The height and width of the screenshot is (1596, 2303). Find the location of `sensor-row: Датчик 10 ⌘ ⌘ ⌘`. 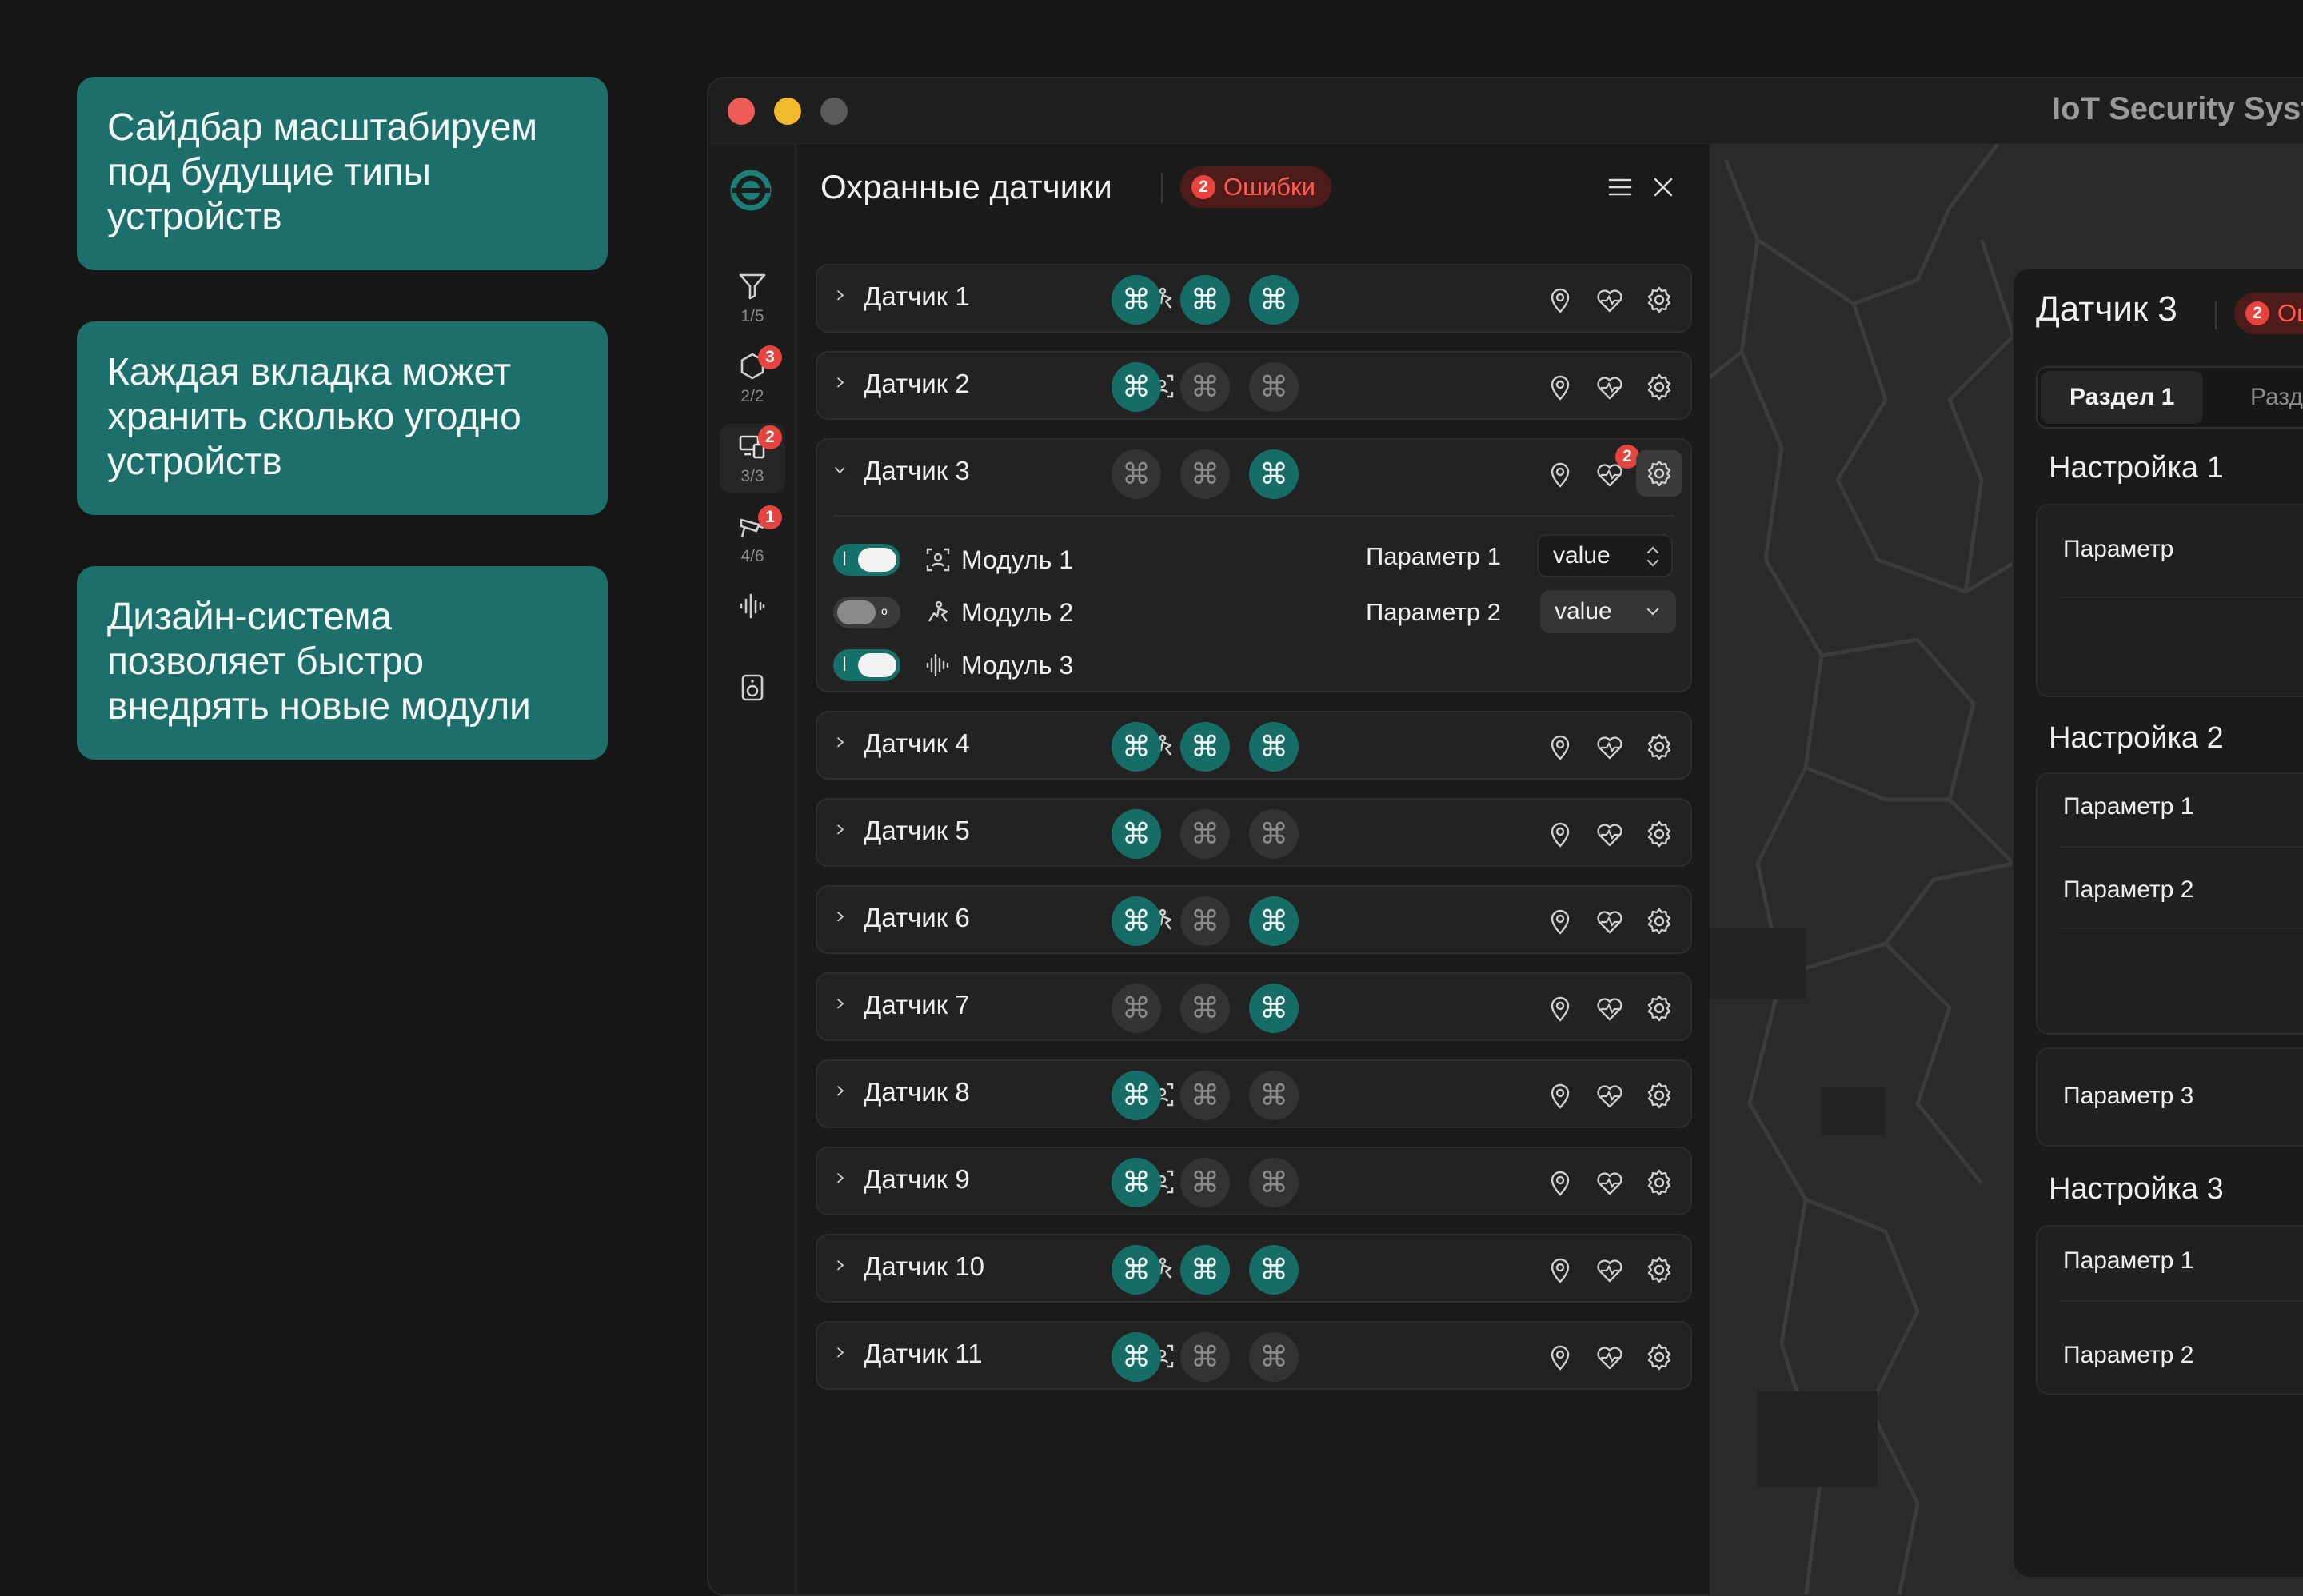

sensor-row: Датчик 10 ⌘ ⌘ ⌘ is located at coordinates (1254, 1268).